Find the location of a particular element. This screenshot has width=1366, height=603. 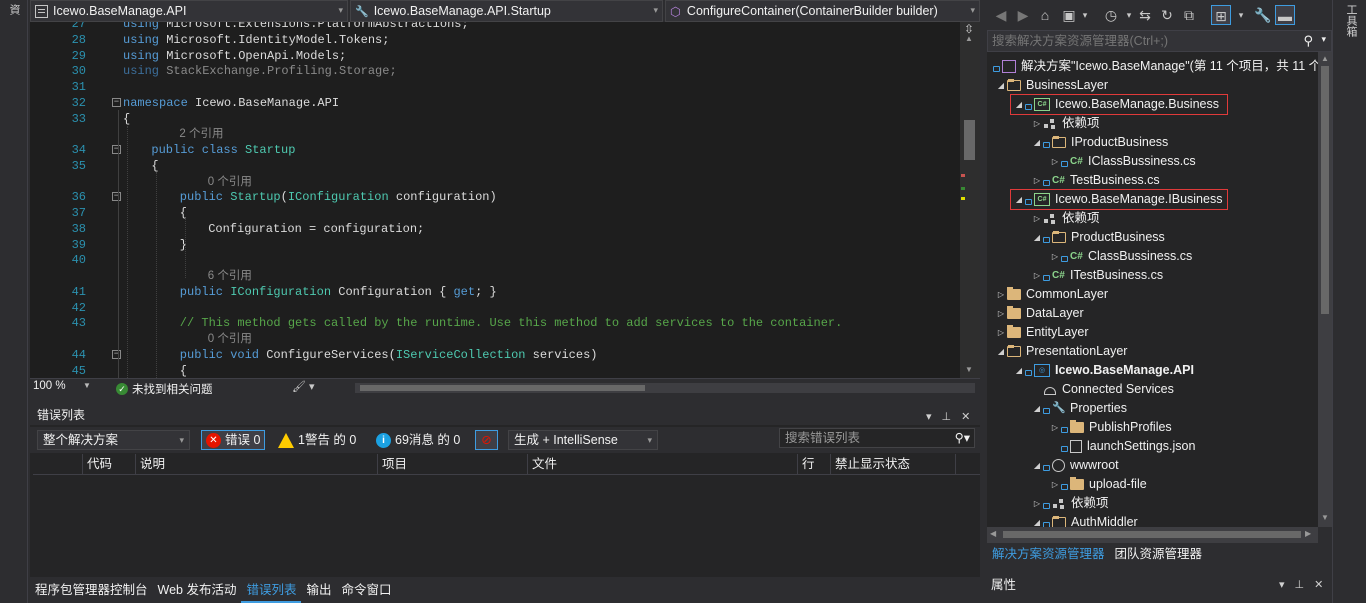

tree-item: ▷ upload-file is located at coordinates (1098, 484).